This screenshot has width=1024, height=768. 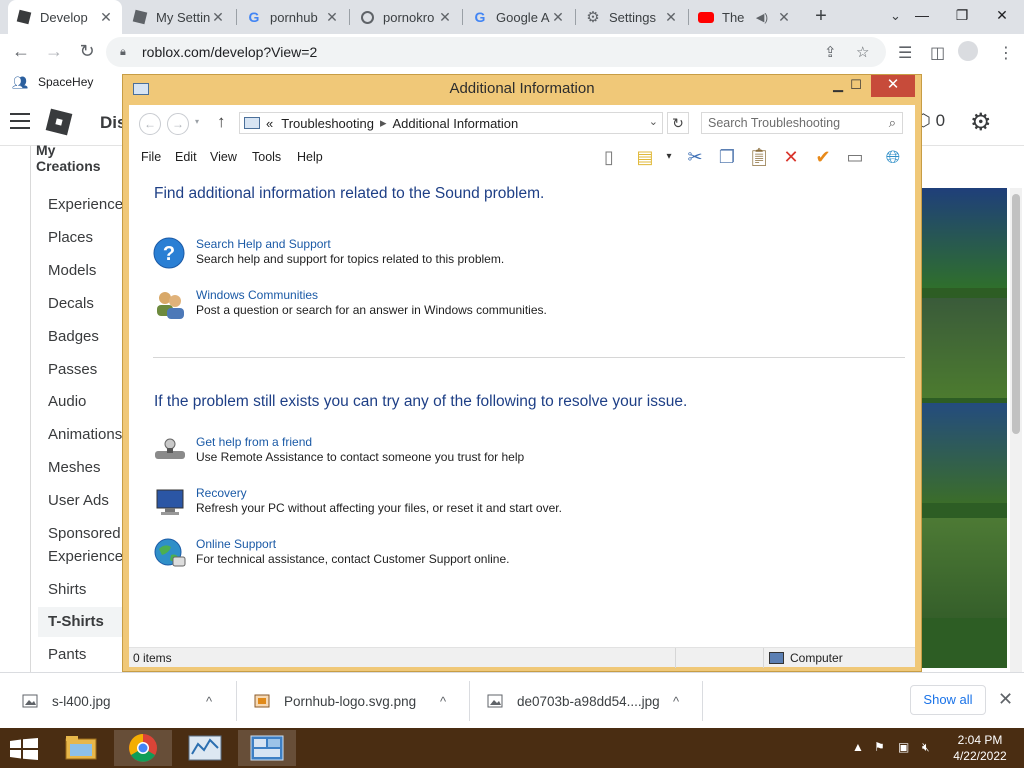 What do you see at coordinates (223, 157) in the screenshot?
I see `menu-view: View` at bounding box center [223, 157].